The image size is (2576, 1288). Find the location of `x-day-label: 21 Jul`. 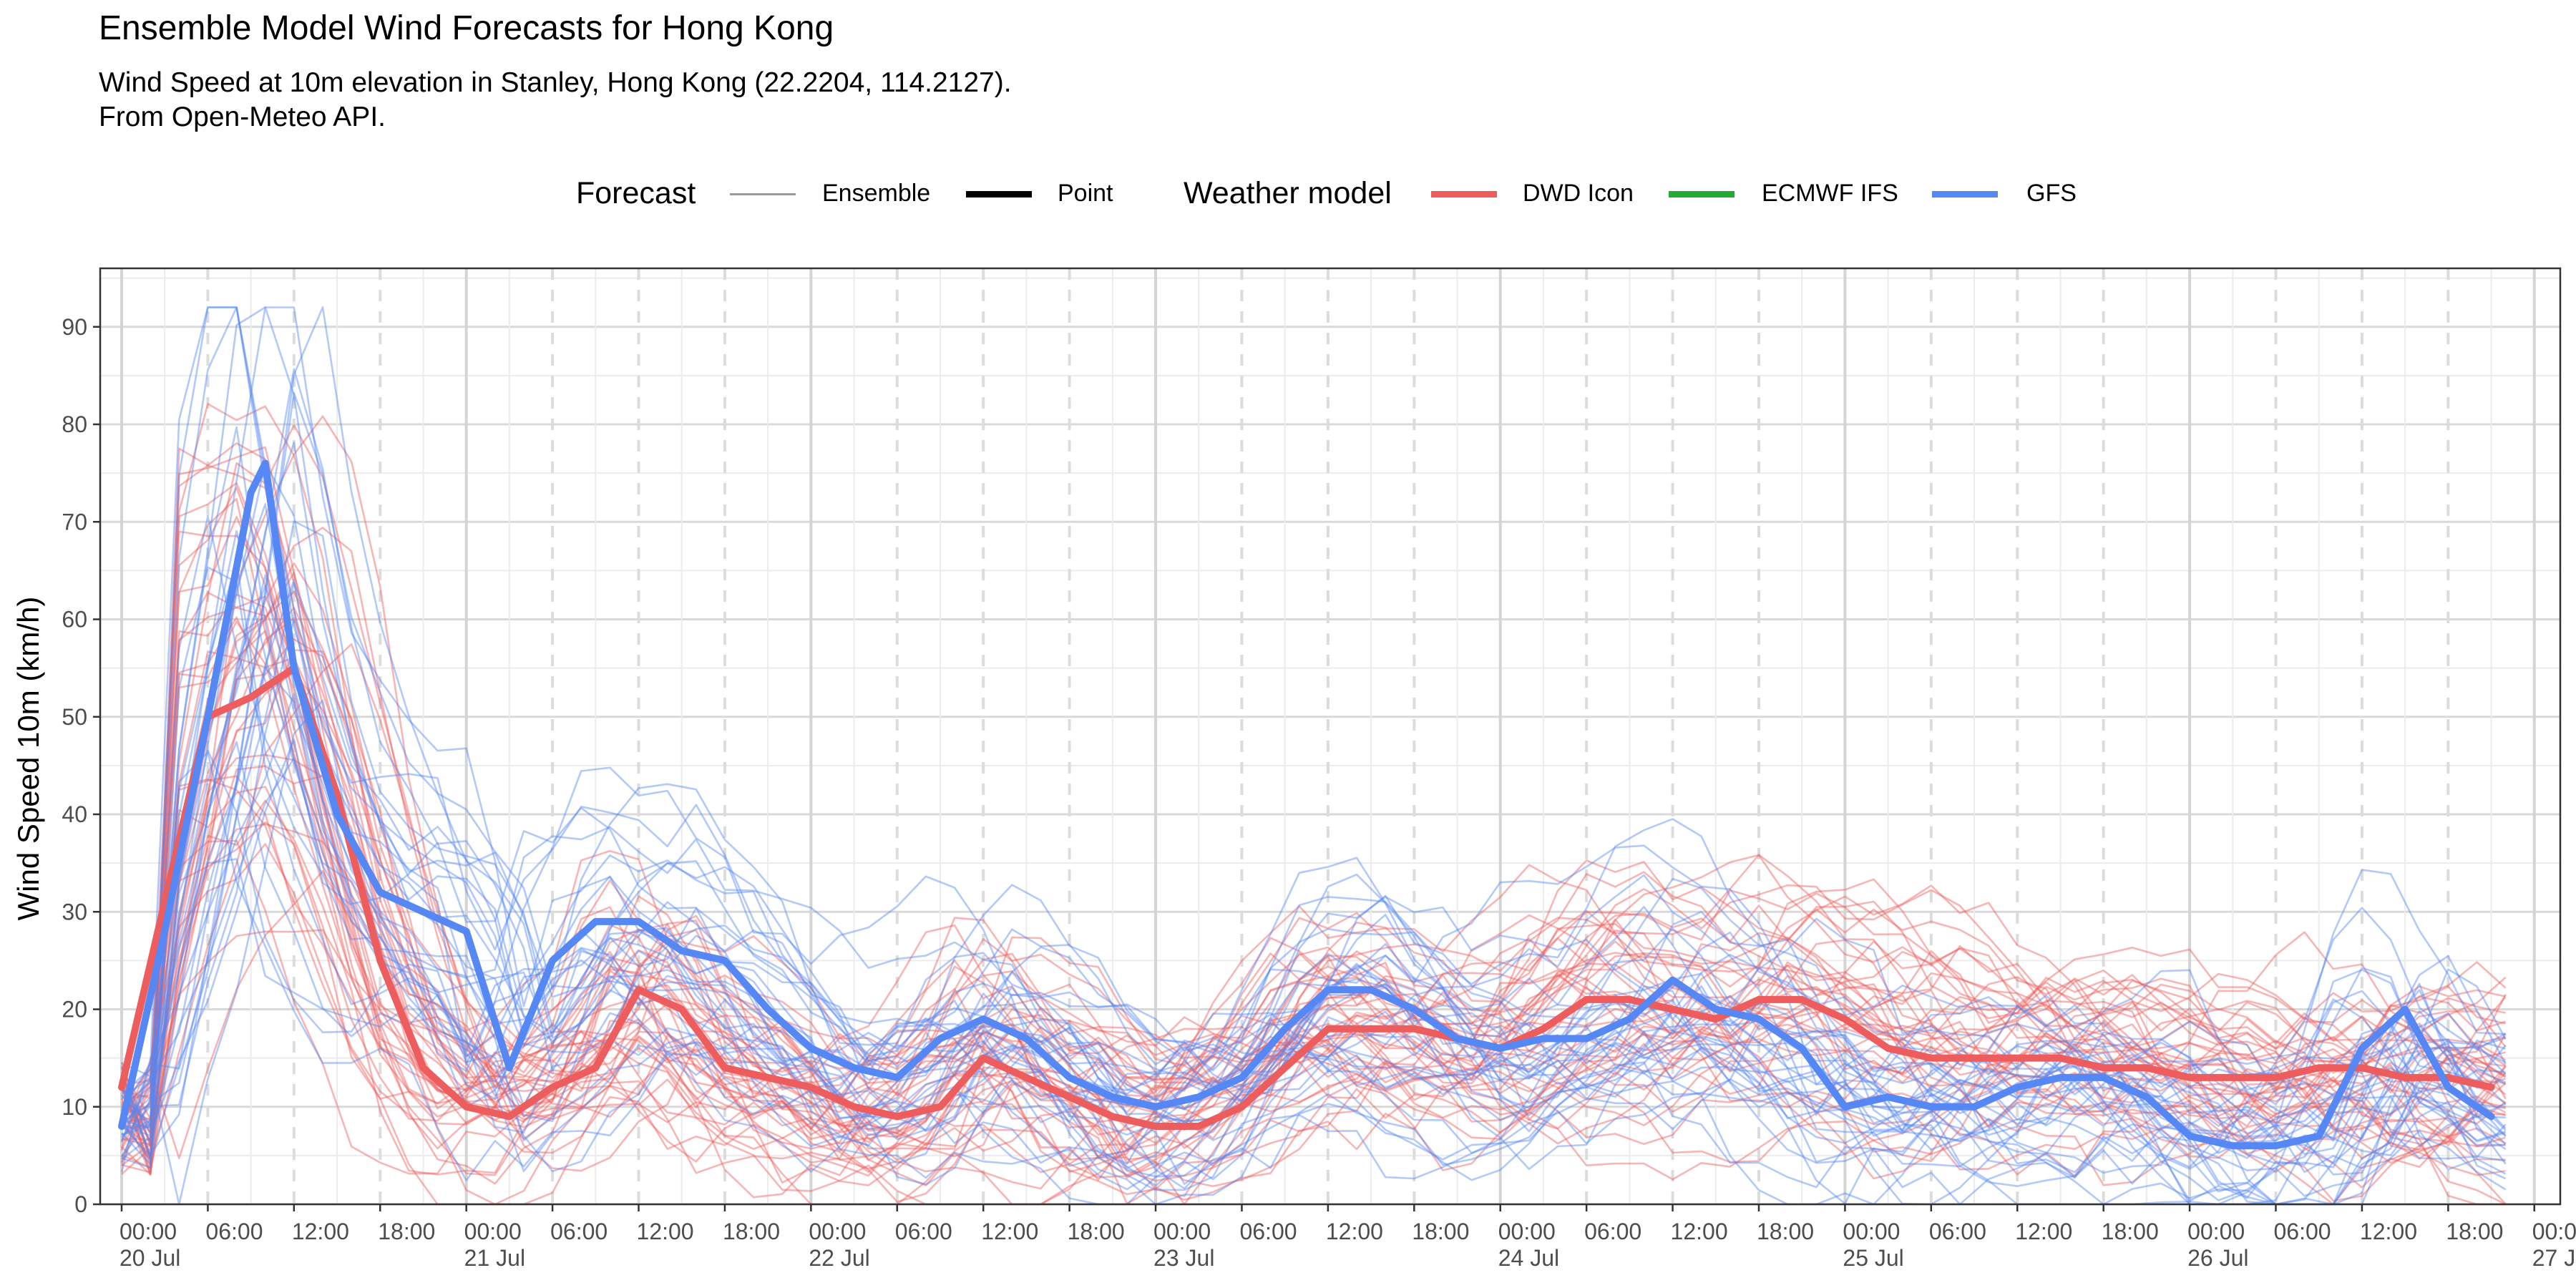

x-day-label: 21 Jul is located at coordinates (495, 1258).